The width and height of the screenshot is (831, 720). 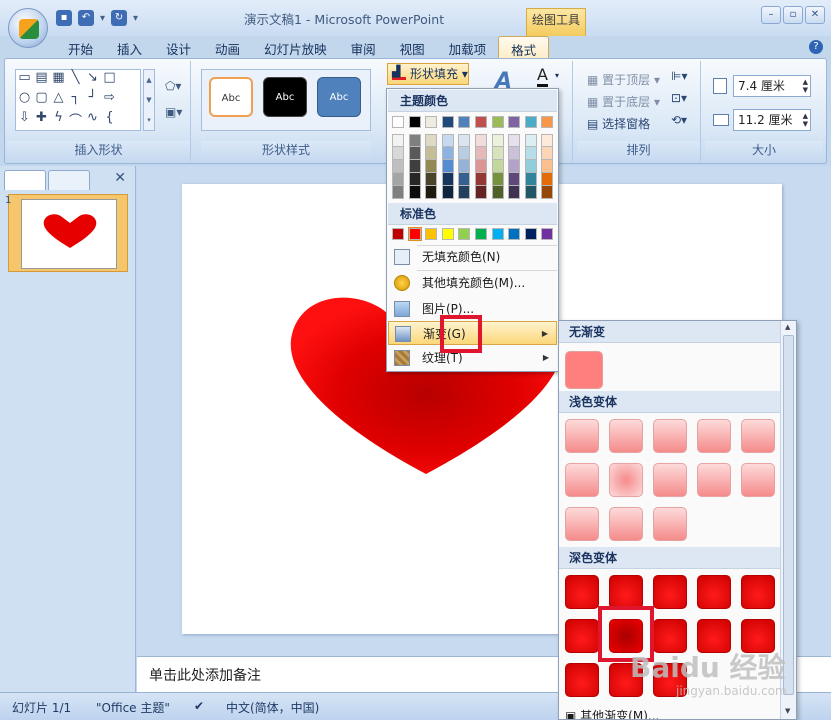 I want to click on elbow-shape-icon: ┐, so click(x=75, y=100).